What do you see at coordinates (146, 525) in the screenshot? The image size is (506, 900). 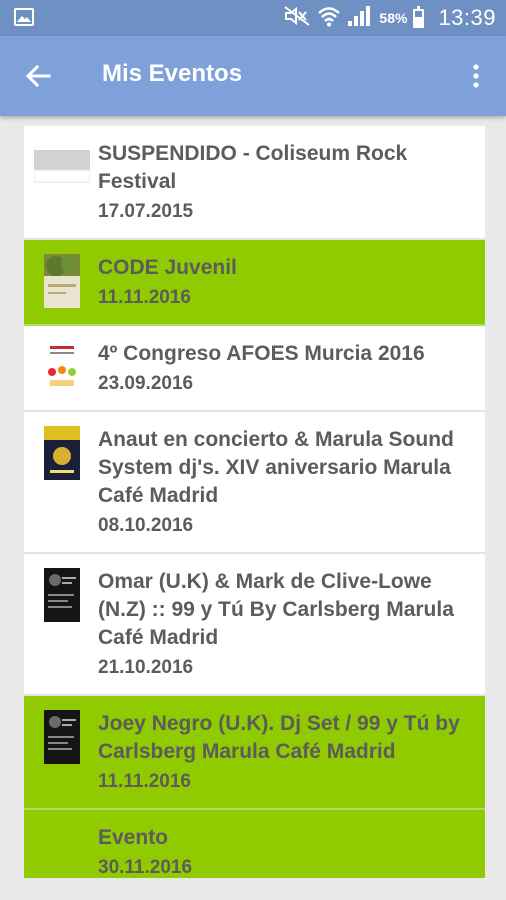 I see `event-date: 08.10.2016` at bounding box center [146, 525].